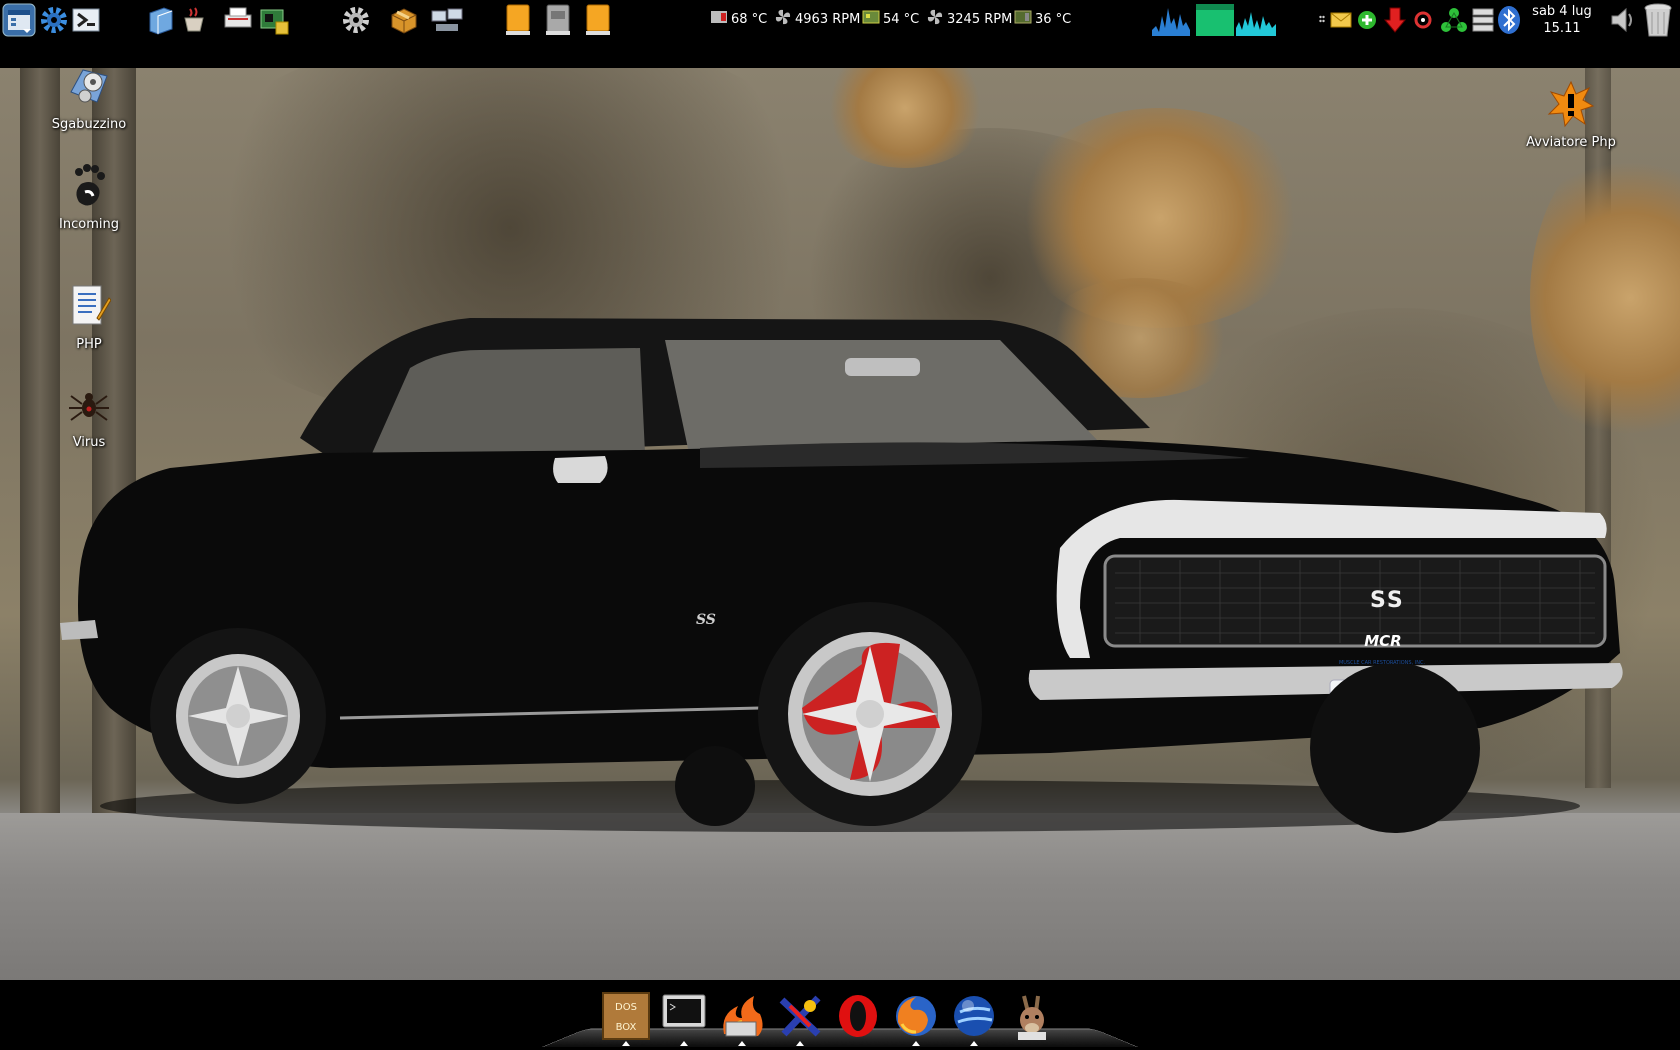 This screenshot has height=1050, width=1680. Describe the element at coordinates (1367, 20) in the screenshot. I see `add-green-icon` at that location.